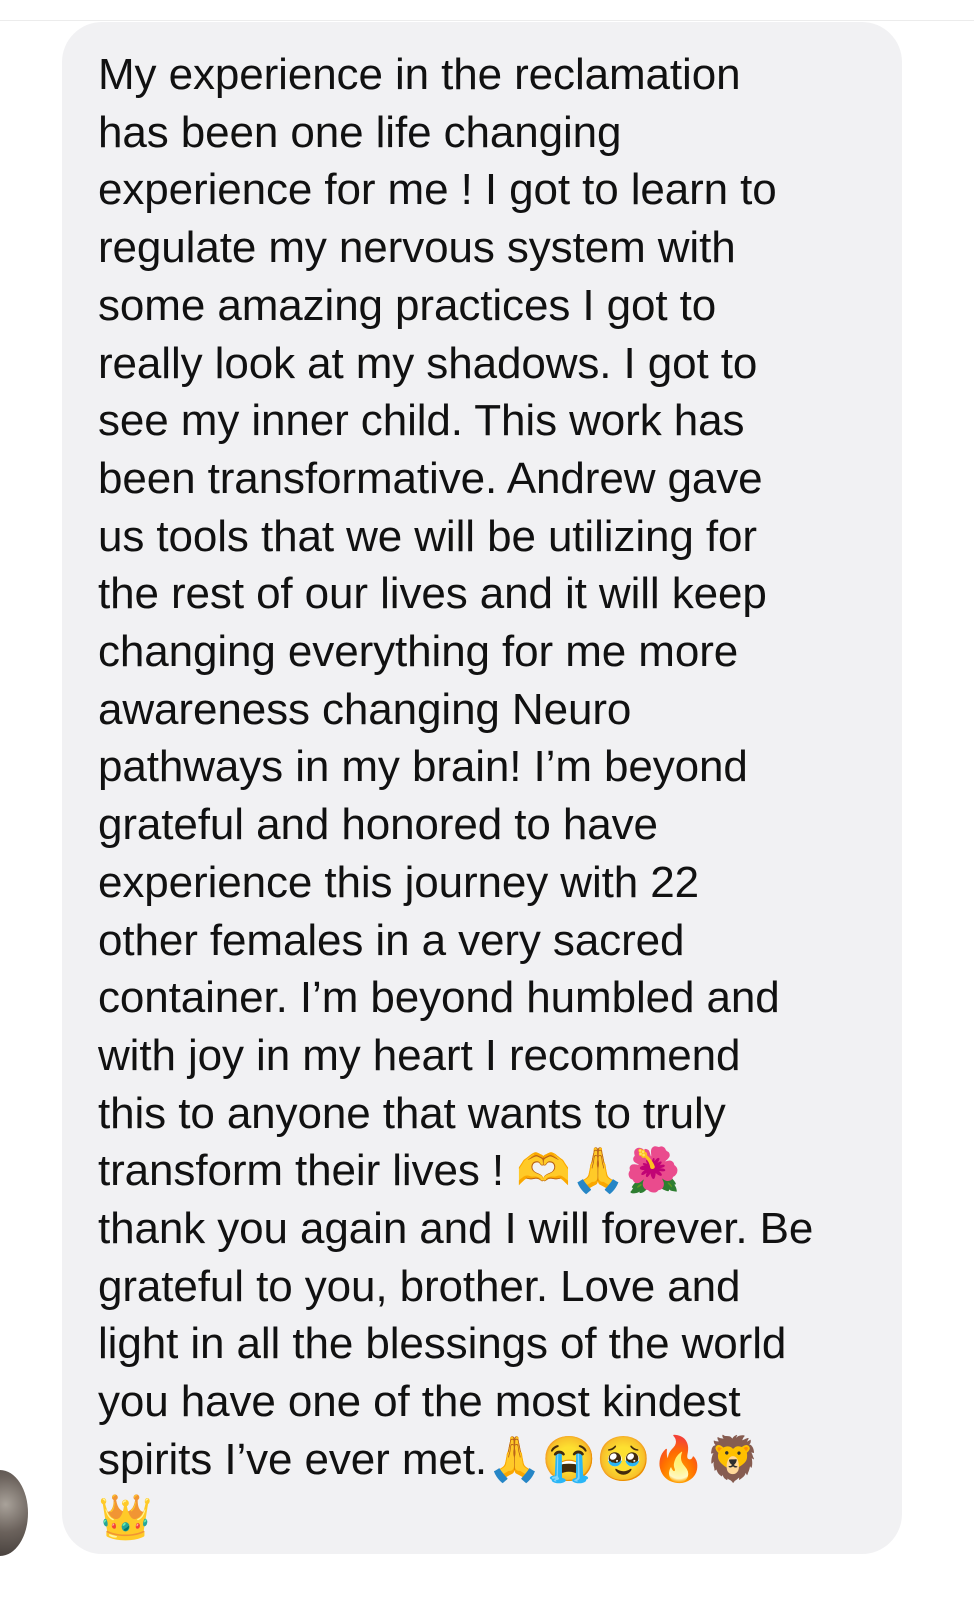  Describe the element at coordinates (14, 1513) in the screenshot. I see `avatar` at that location.